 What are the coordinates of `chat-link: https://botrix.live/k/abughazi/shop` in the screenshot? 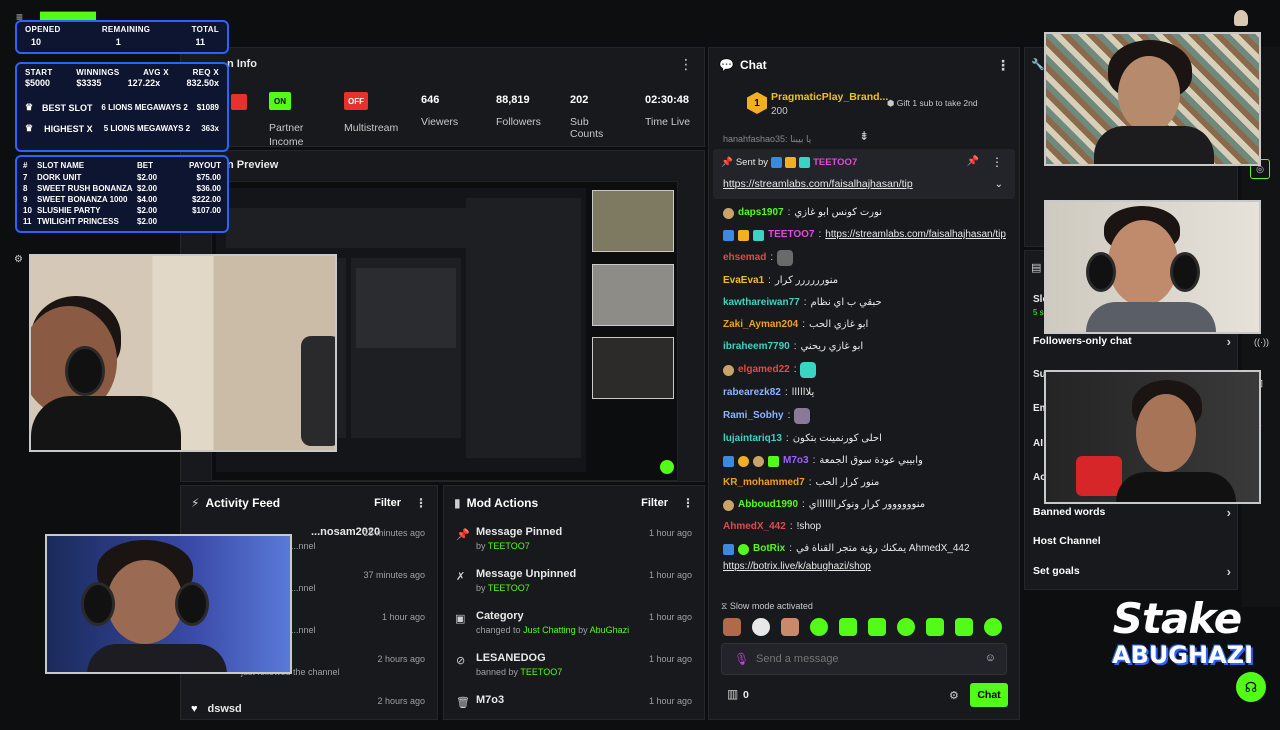 It's located at (865, 567).